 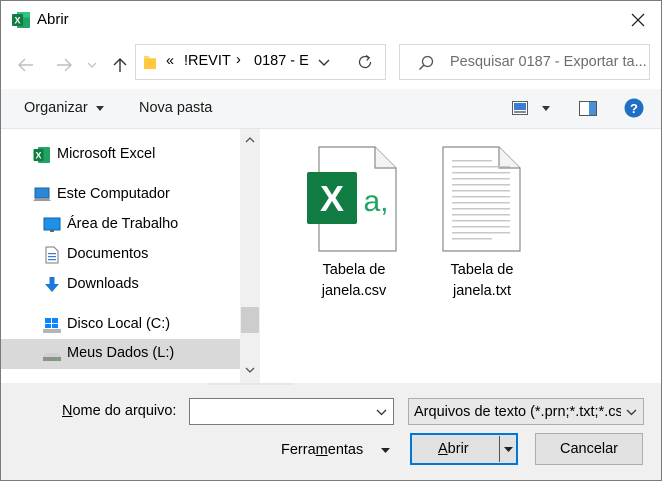 I want to click on filetype-value: Arquivos de texto (*.prn;*.txt;*.csv), so click(x=524, y=412).